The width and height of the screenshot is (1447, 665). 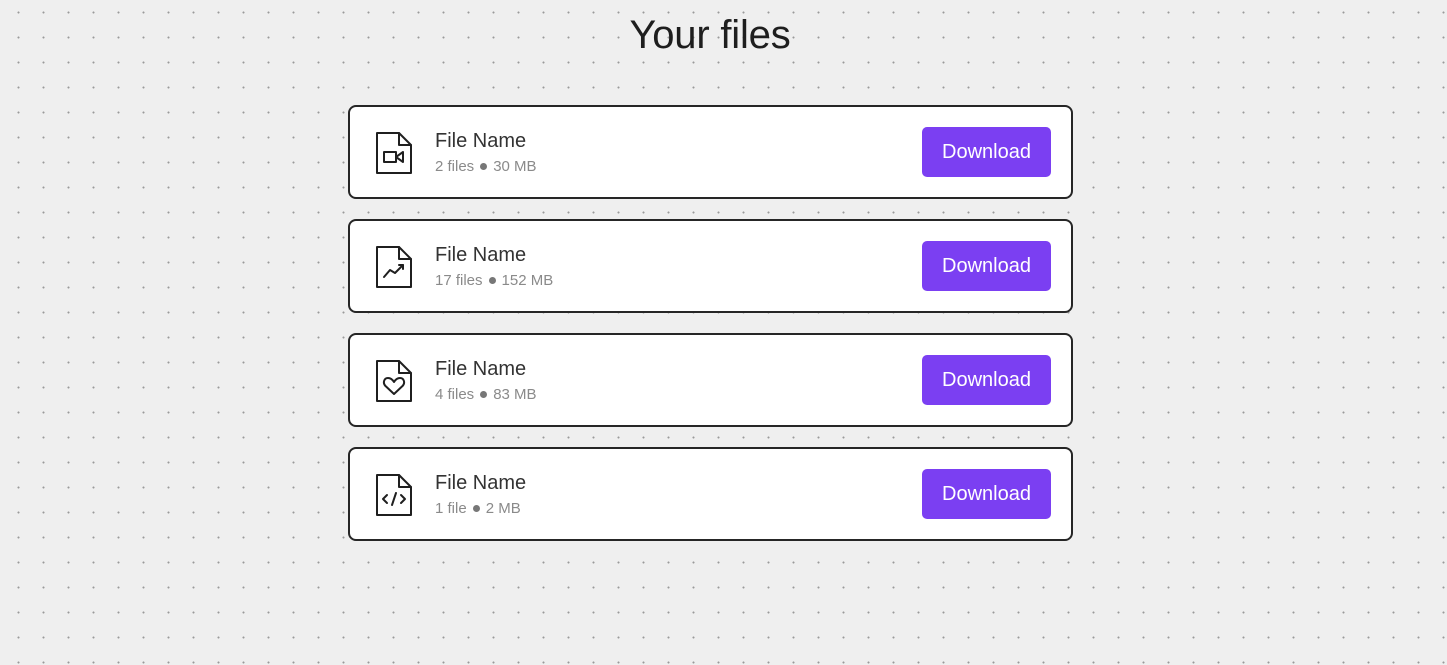 What do you see at coordinates (527, 280) in the screenshot?
I see `file-size: 152 MB` at bounding box center [527, 280].